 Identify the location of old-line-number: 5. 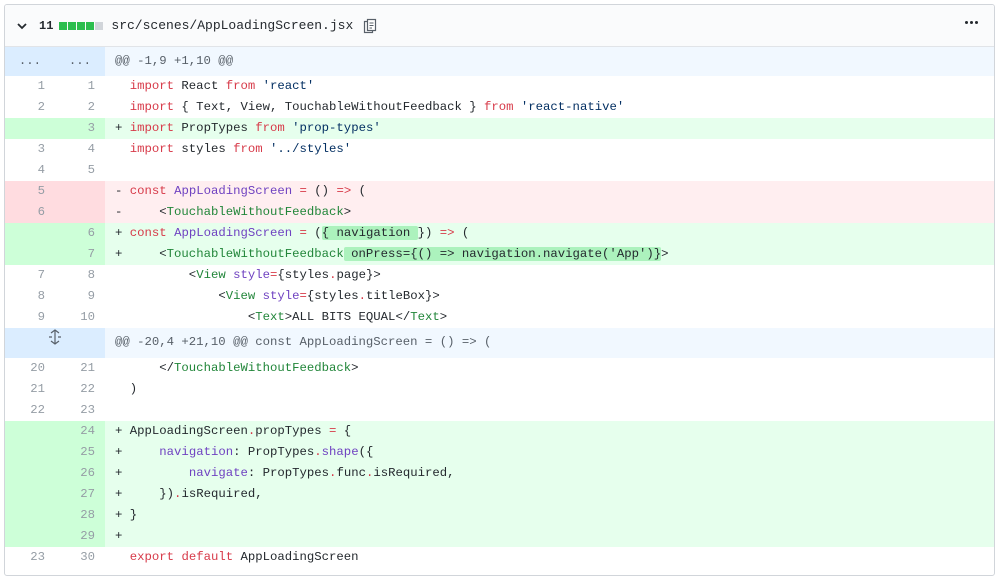
(30, 191).